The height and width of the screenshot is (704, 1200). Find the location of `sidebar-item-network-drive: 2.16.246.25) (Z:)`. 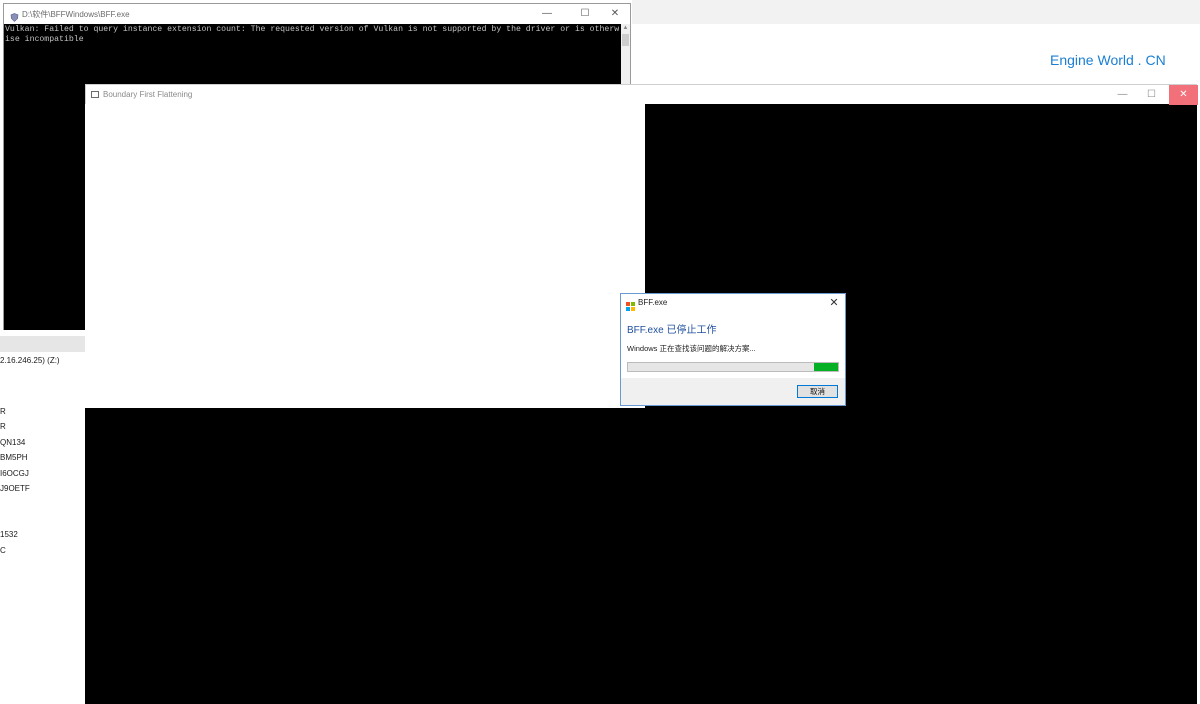

sidebar-item-network-drive: 2.16.246.25) (Z:) is located at coordinates (30, 360).